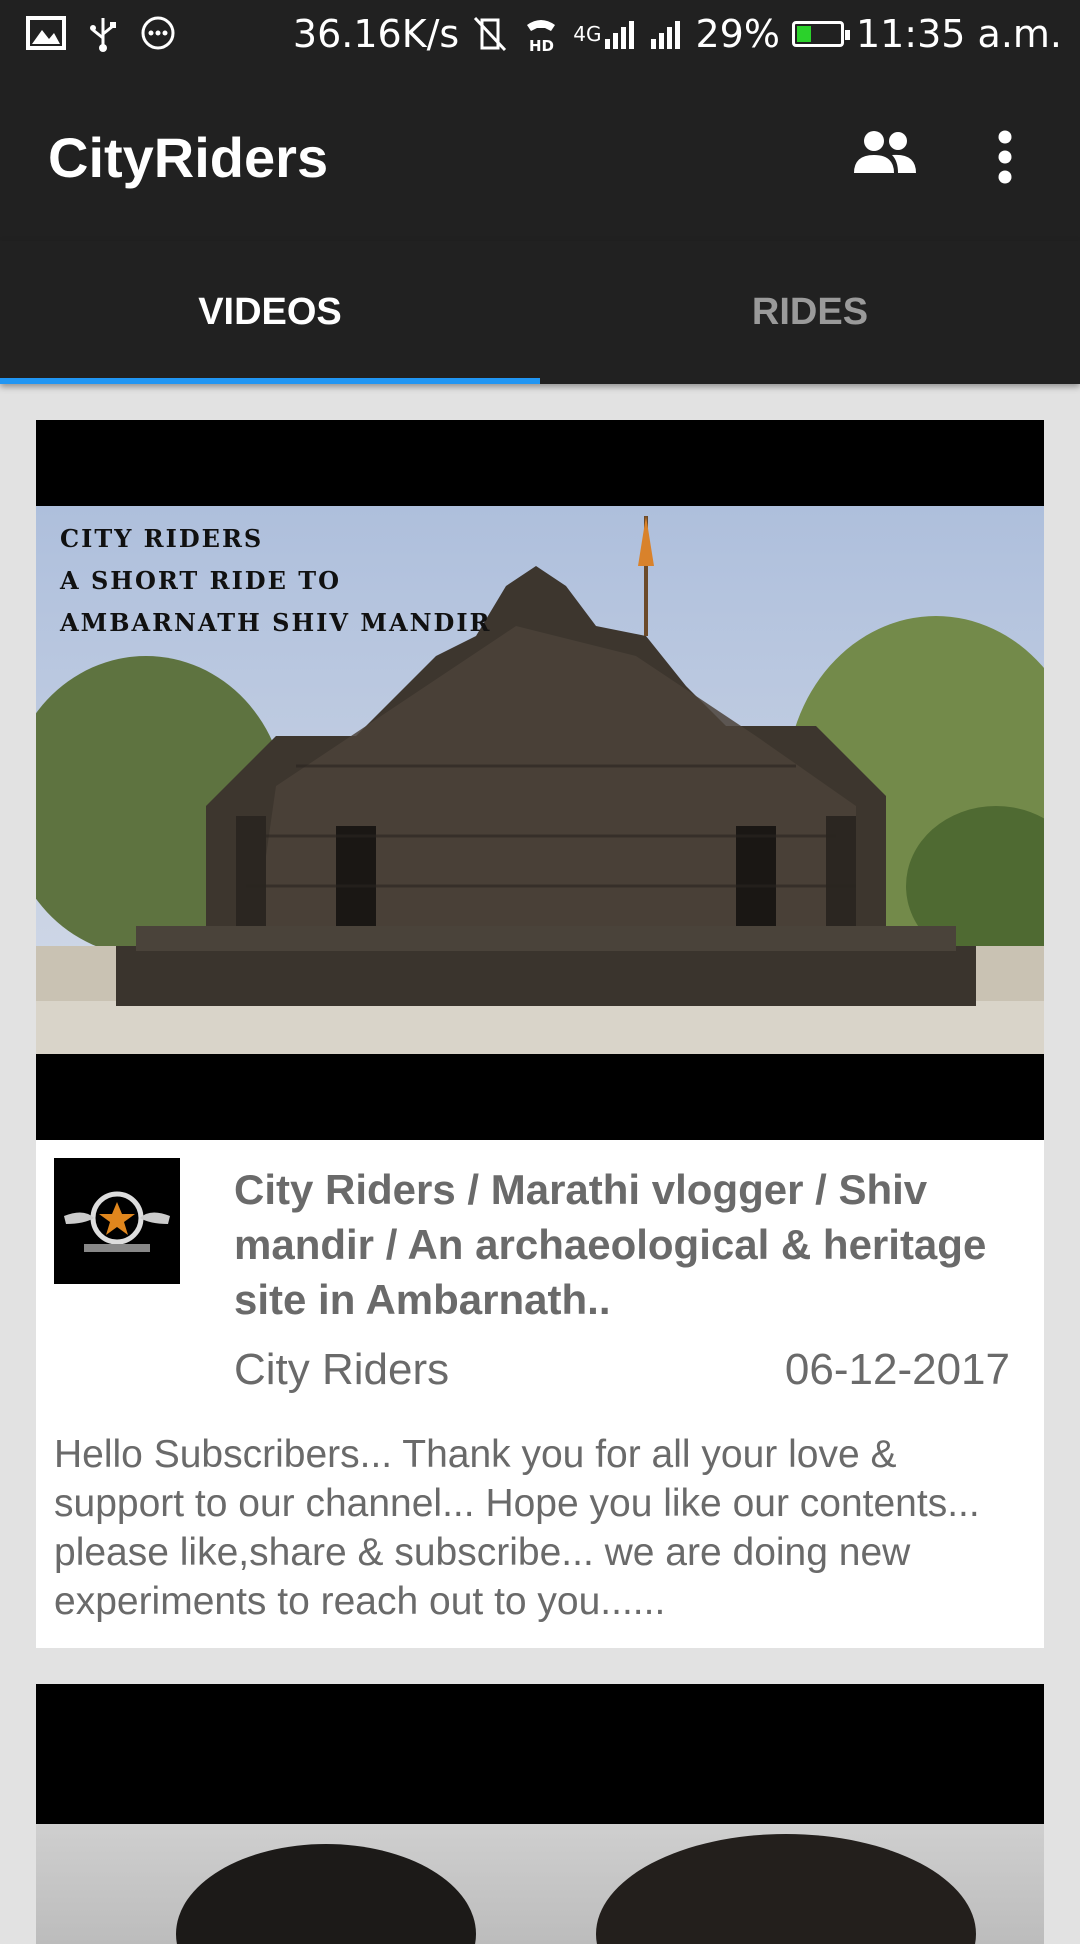 The height and width of the screenshot is (1944, 1080). Describe the element at coordinates (103, 33) in the screenshot. I see `usb-icon` at that location.